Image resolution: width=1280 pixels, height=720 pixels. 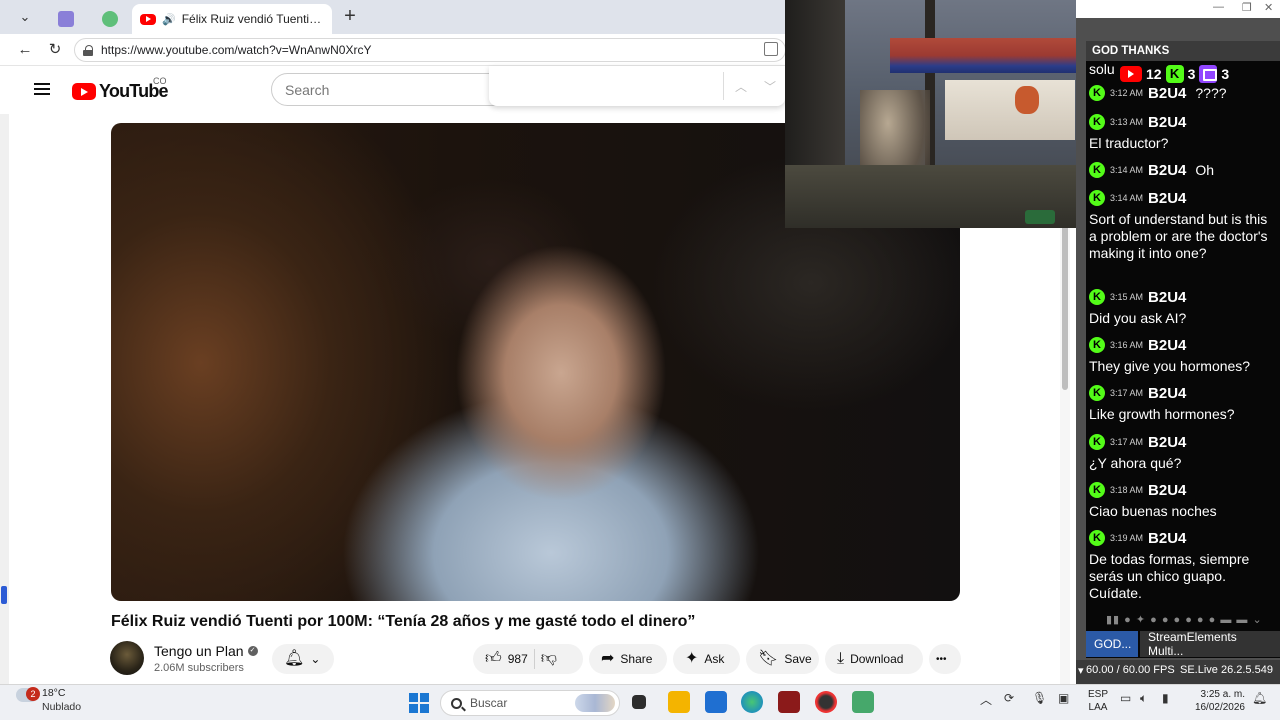 What do you see at coordinates (1225, 74) in the screenshot?
I see `twitch-count: 3` at bounding box center [1225, 74].